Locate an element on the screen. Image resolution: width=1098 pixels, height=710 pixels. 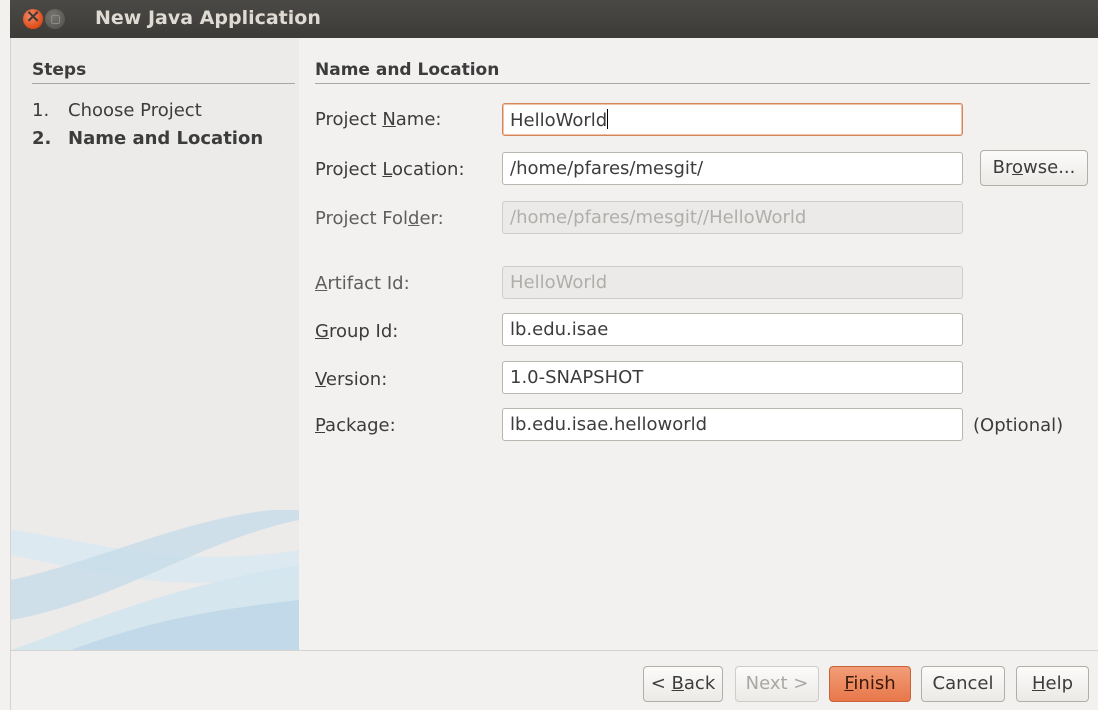
project-name-label: Project Name: is located at coordinates (378, 119).